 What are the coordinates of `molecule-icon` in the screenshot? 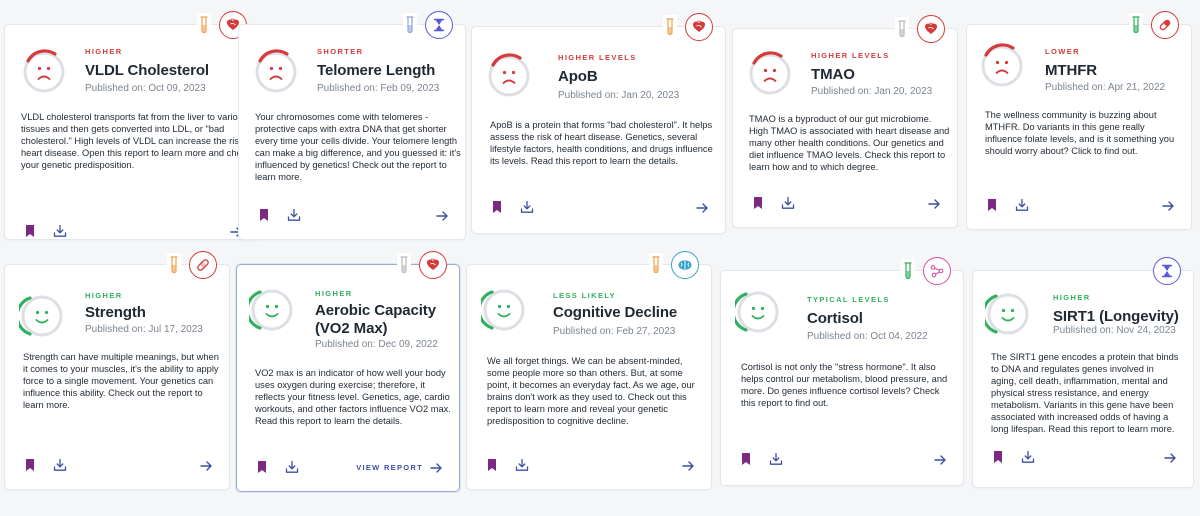 It's located at (937, 271).